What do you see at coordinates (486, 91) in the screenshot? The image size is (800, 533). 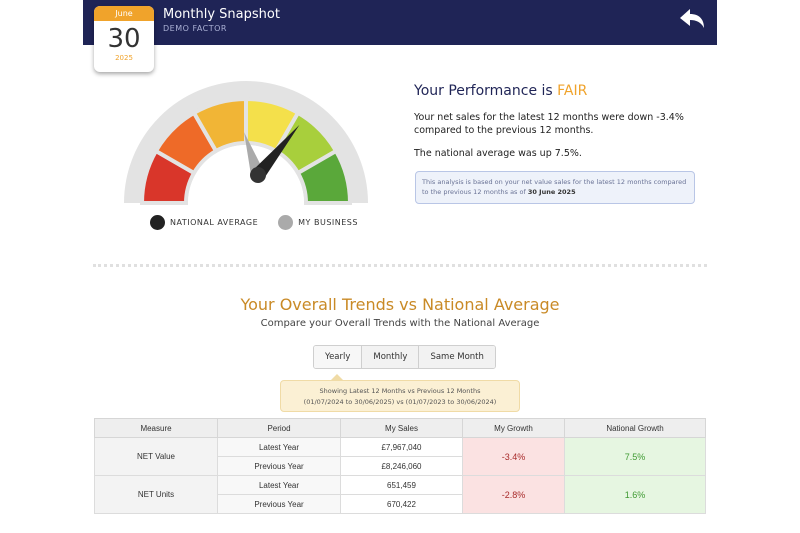 I see `performance-heading-prefix: Your Performance is` at bounding box center [486, 91].